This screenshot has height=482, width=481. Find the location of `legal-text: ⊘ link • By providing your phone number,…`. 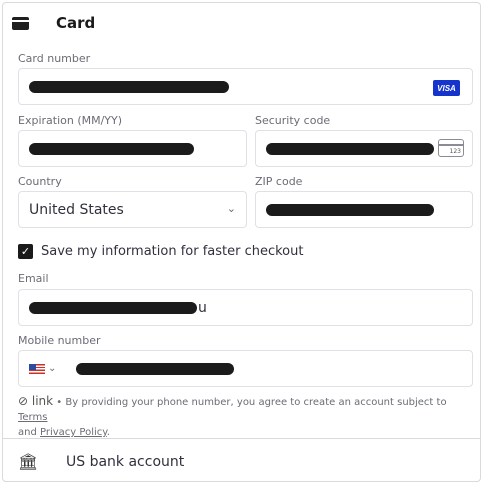

legal-text: ⊘ link • By providing your phone number,… is located at coordinates (232, 416).